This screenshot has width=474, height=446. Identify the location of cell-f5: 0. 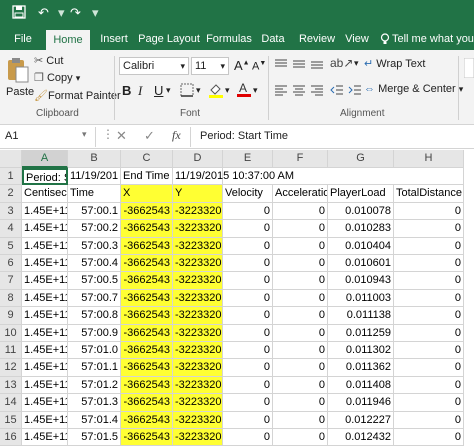
(300, 246).